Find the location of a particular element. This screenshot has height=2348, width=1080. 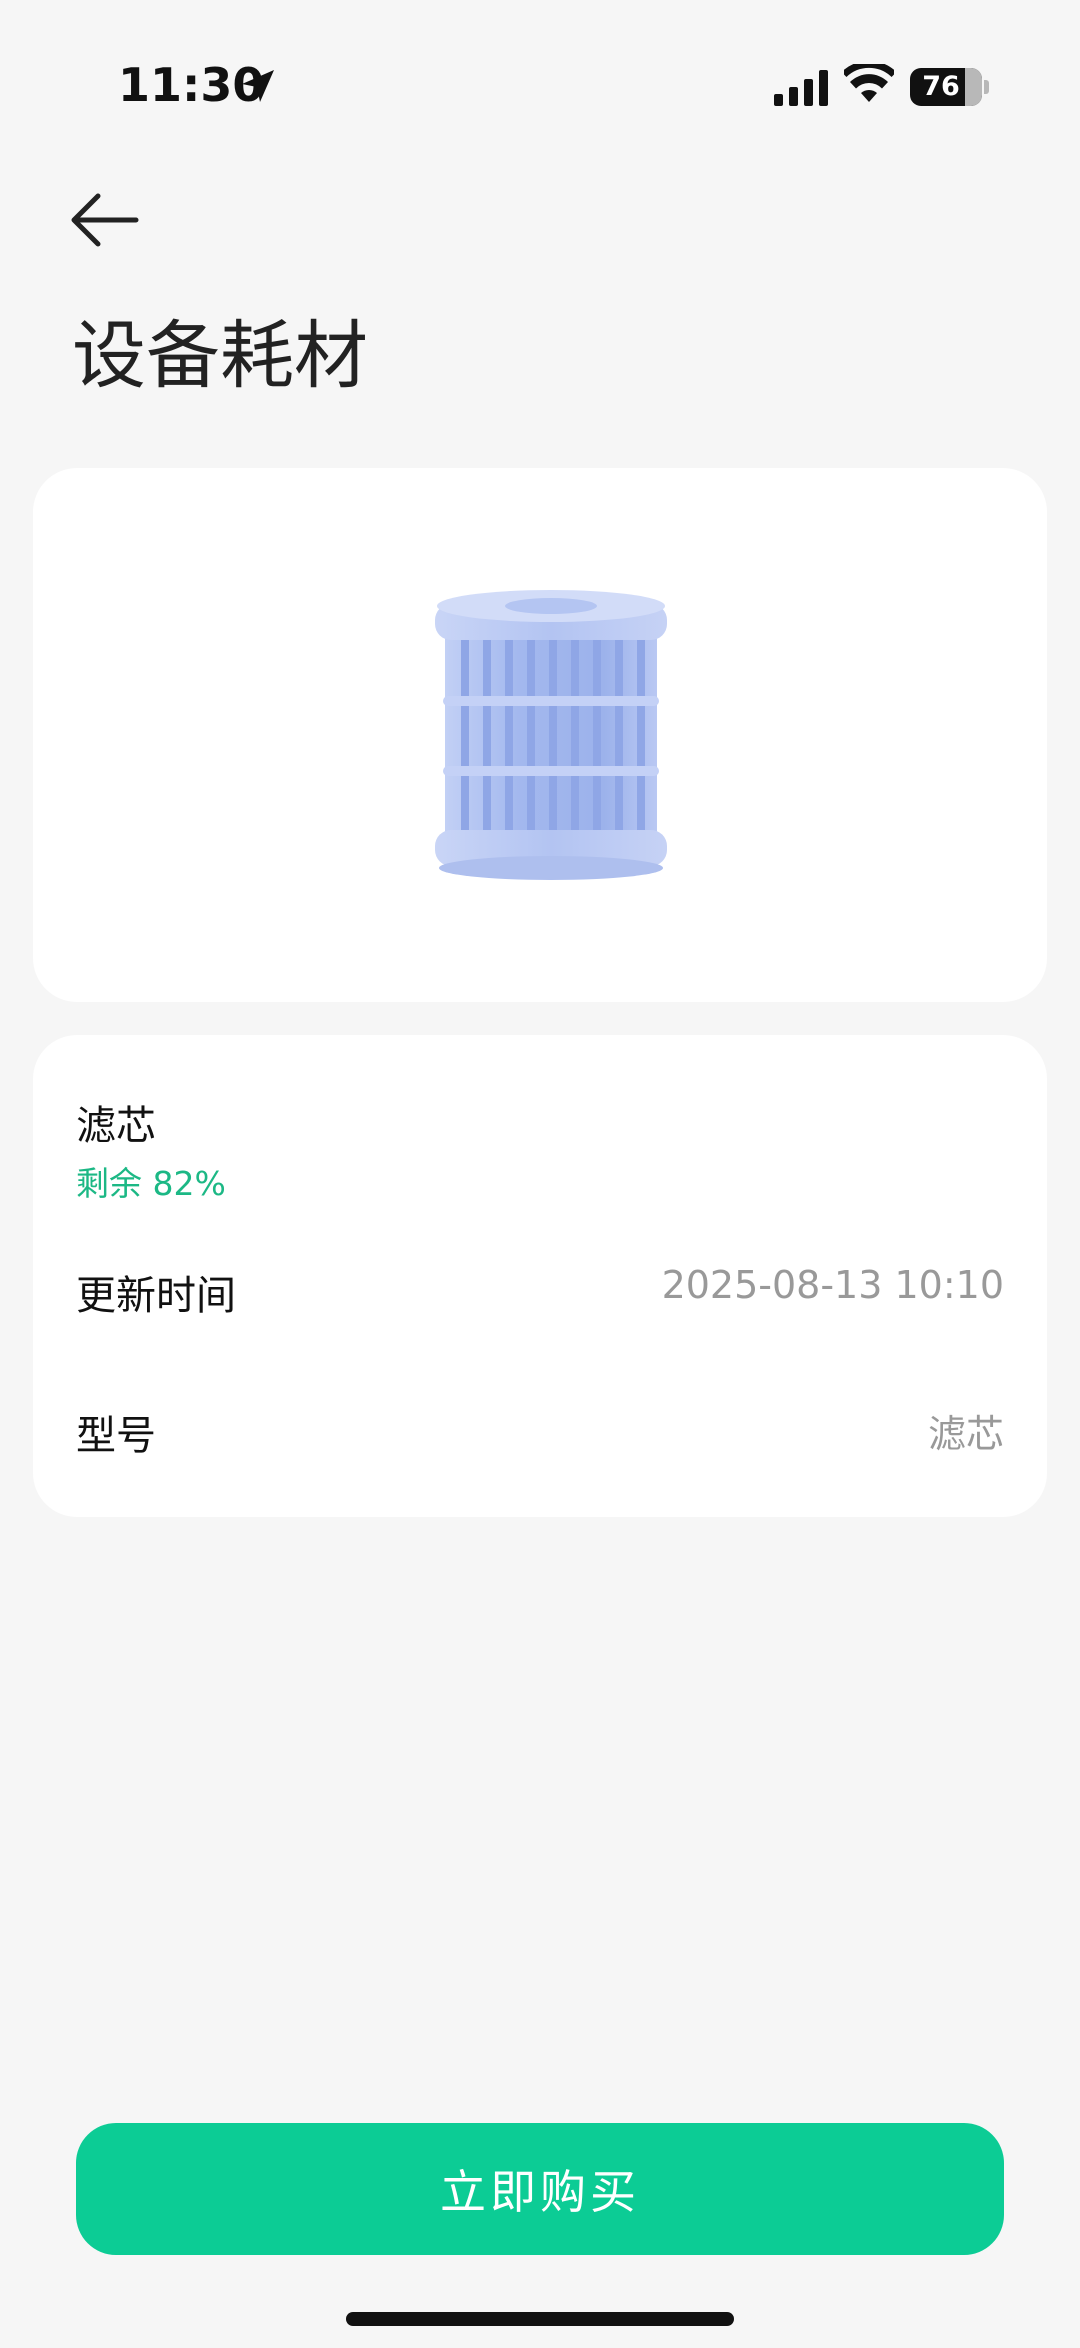

wifi-icon is located at coordinates (869, 83).